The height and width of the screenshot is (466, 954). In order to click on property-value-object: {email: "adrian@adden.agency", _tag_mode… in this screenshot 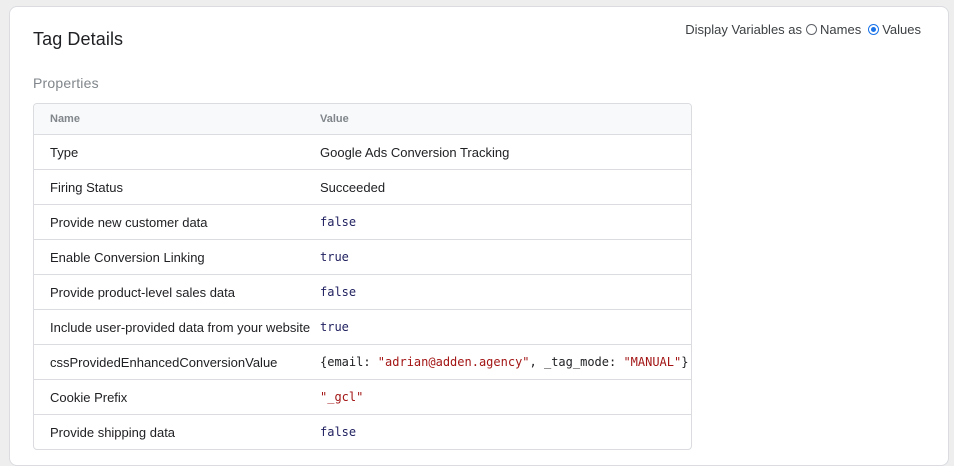, I will do `click(497, 362)`.